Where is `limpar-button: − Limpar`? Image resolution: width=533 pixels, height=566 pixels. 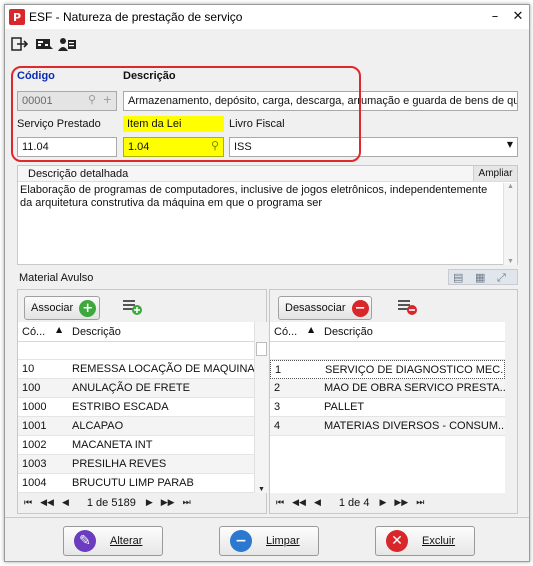
limpar-button: − Limpar is located at coordinates (269, 541).